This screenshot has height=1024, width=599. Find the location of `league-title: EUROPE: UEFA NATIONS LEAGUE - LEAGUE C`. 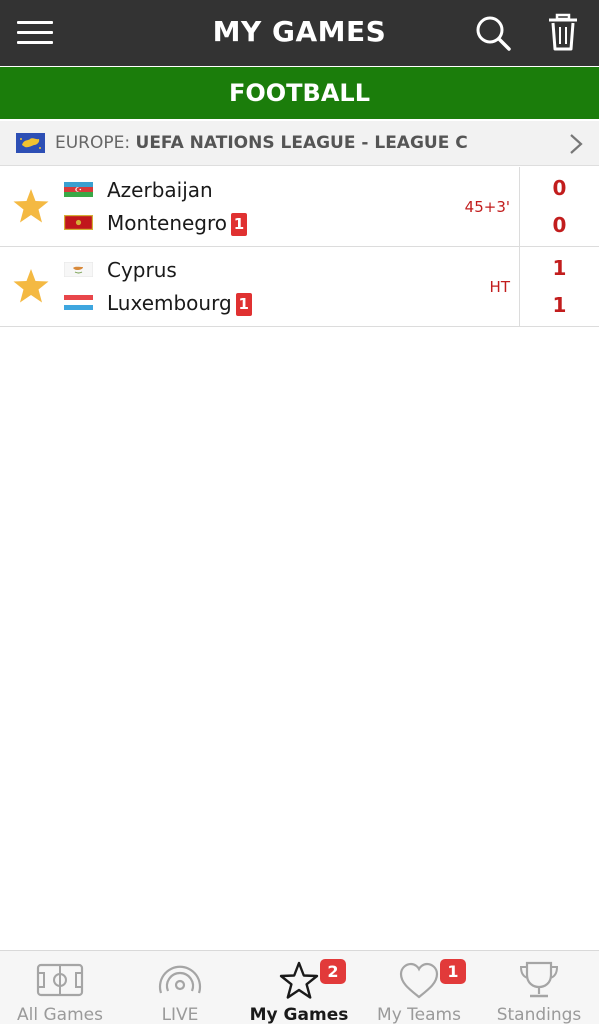

league-title: EUROPE: UEFA NATIONS LEAGUE - LEAGUE C is located at coordinates (261, 143).